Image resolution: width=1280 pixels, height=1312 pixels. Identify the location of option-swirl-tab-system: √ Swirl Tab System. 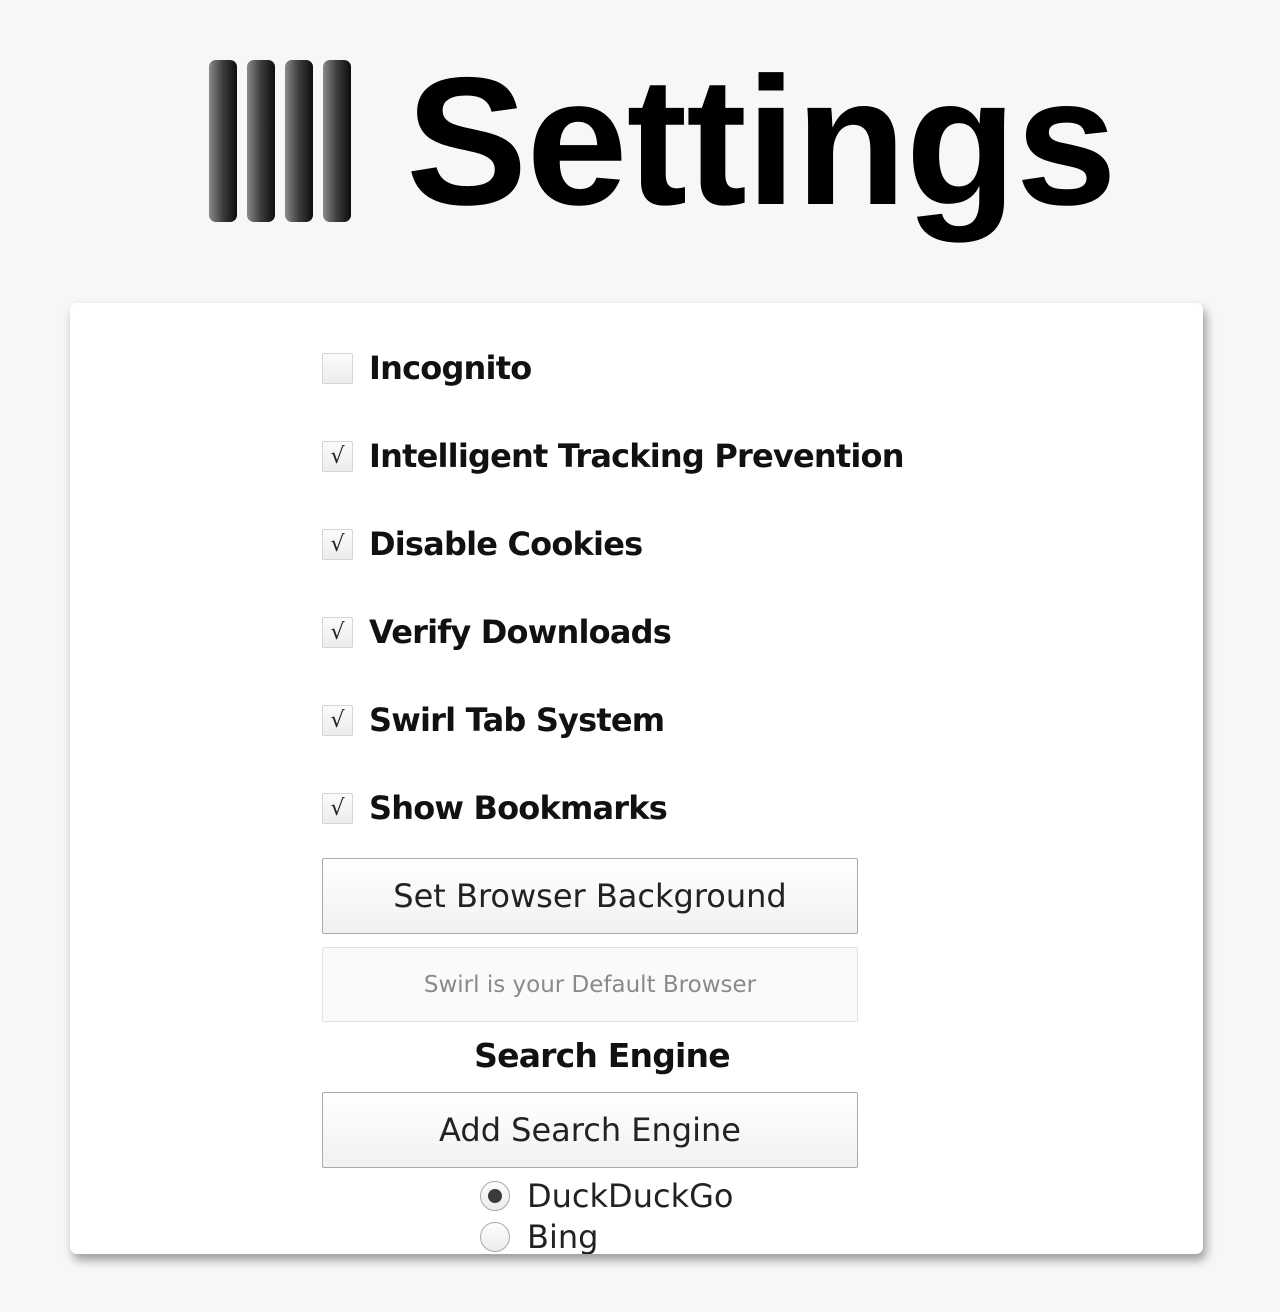
(493, 720).